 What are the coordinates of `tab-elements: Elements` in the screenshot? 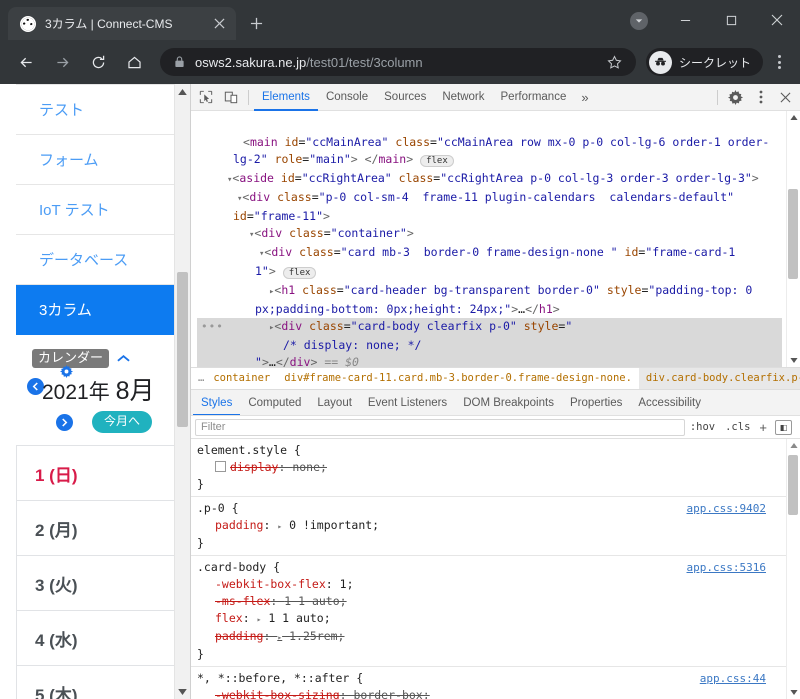 It's located at (286, 97).